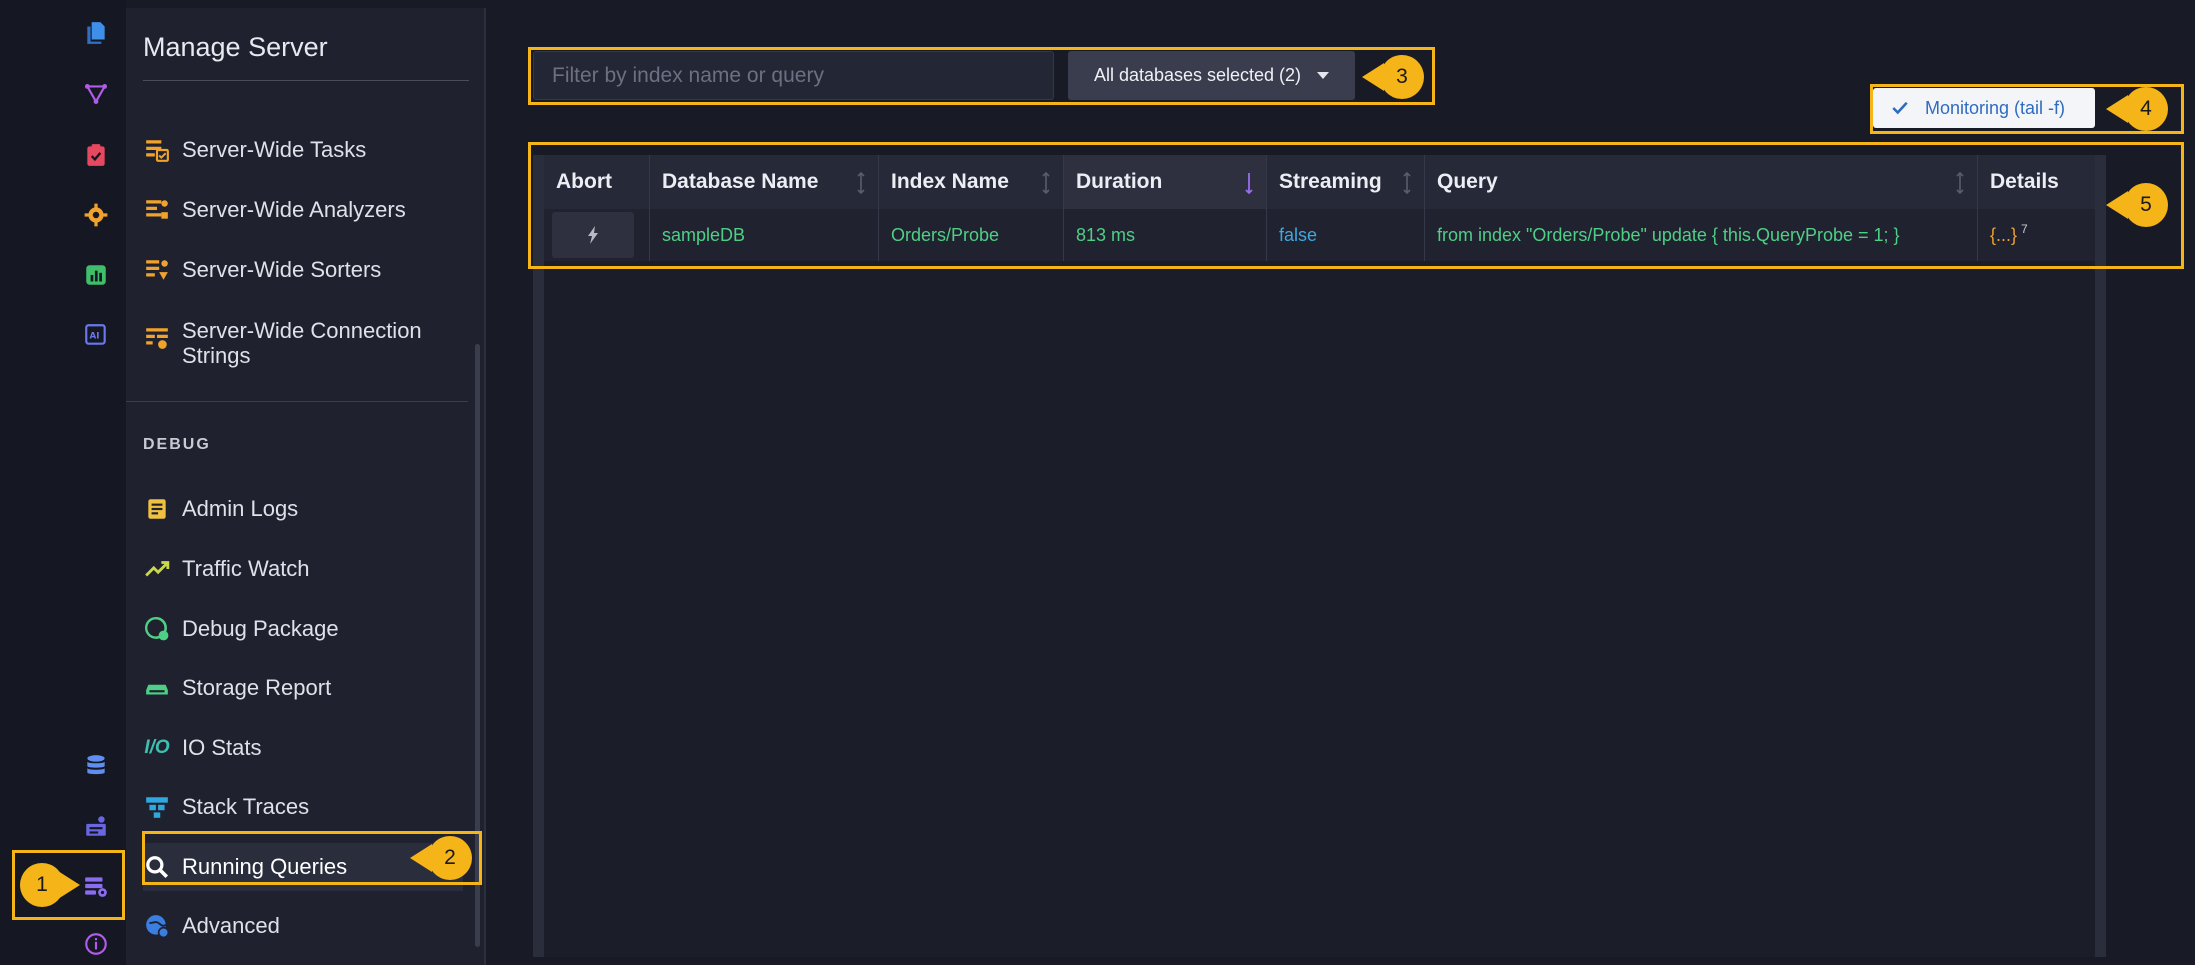  I want to click on menu-item-io-stats: I/O IO Stats, so click(303, 748).